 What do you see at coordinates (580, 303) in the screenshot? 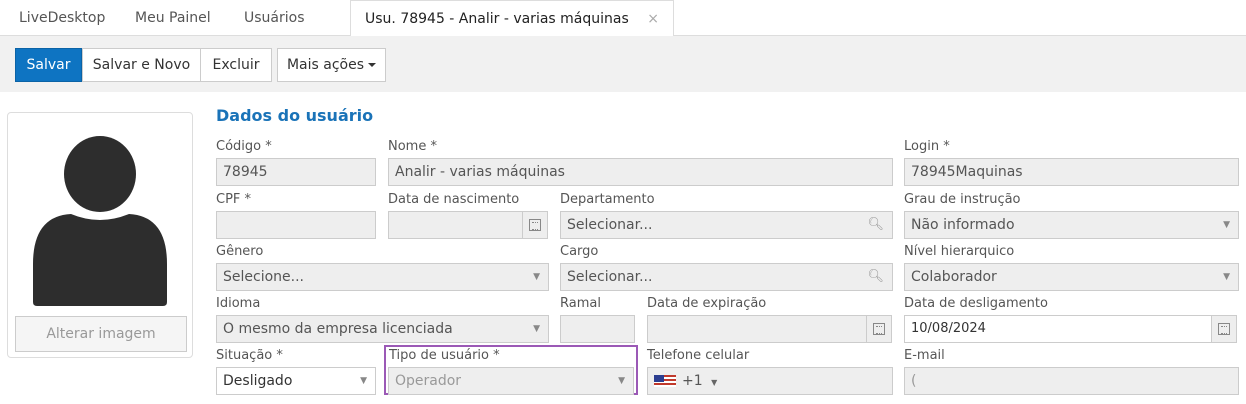
I see `extension-label: Ramal` at bounding box center [580, 303].